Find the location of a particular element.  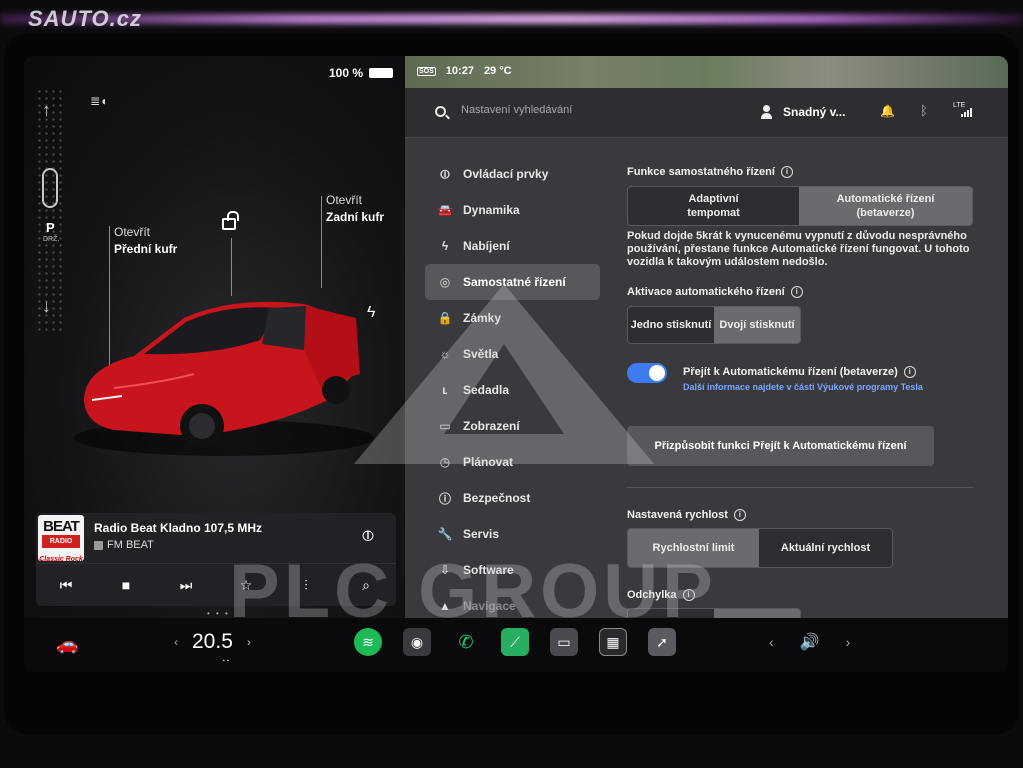

energy-icon: ⟋ is located at coordinates (515, 642).